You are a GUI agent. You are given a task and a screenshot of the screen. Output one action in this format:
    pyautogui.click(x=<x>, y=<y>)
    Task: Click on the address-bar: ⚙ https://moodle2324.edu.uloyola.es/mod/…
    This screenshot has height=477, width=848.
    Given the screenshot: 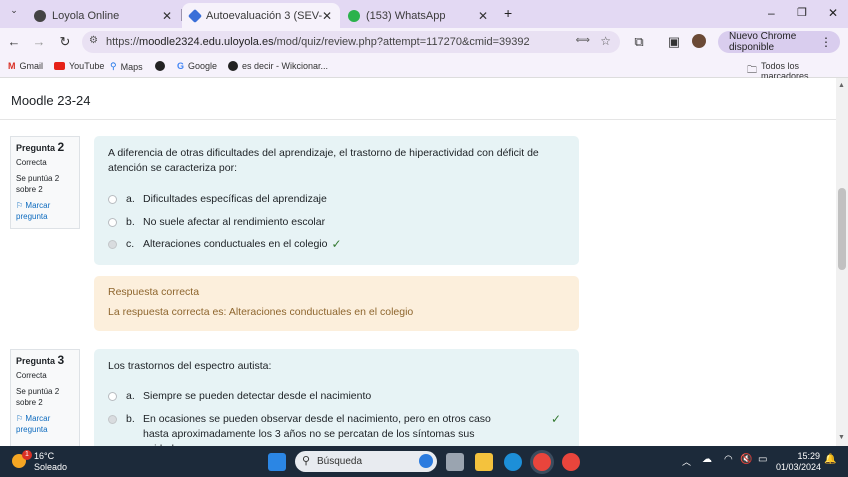 What is the action you would take?
    pyautogui.click(x=351, y=42)
    